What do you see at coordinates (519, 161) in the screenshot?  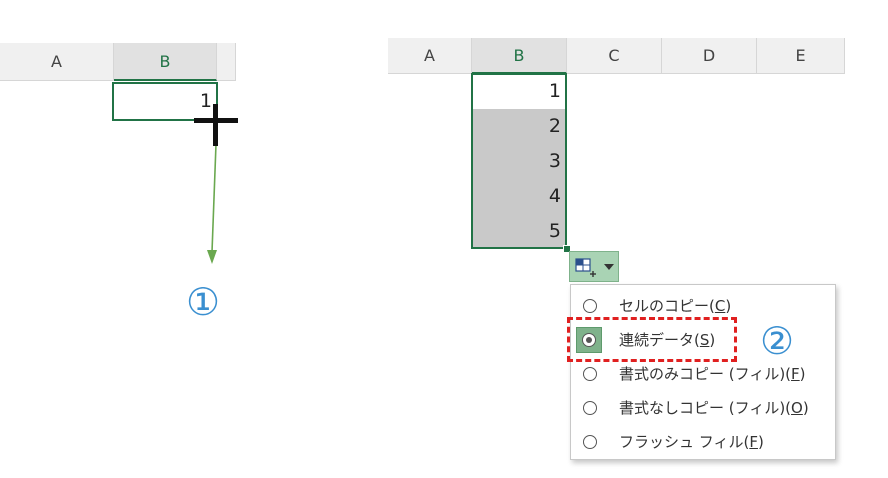 I see `selection-range-border` at bounding box center [519, 161].